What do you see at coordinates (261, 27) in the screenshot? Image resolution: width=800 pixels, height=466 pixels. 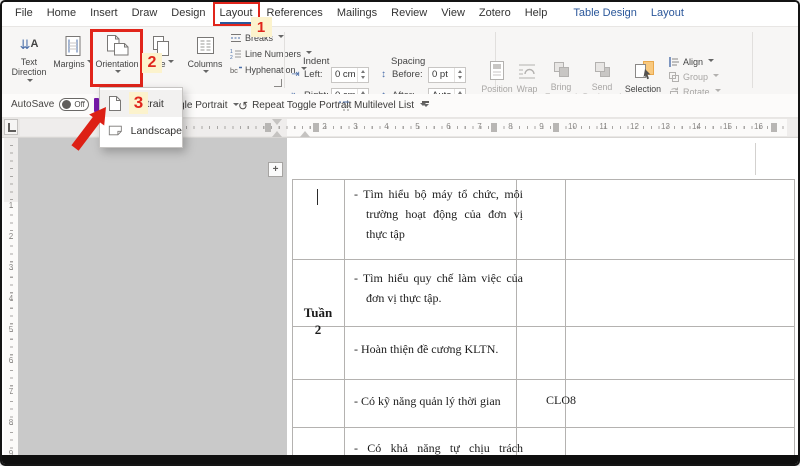 I see `step-1-badge: 1` at bounding box center [261, 27].